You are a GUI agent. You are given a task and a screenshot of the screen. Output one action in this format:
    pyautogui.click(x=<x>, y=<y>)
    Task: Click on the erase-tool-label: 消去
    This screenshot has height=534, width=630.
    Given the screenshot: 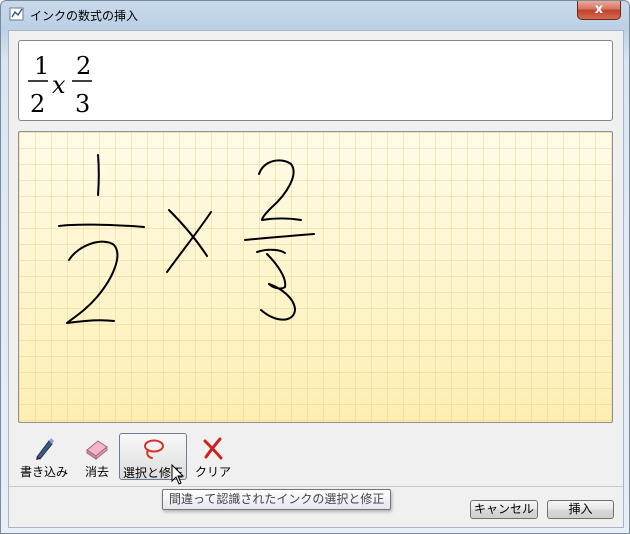 What is the action you would take?
    pyautogui.click(x=96, y=472)
    